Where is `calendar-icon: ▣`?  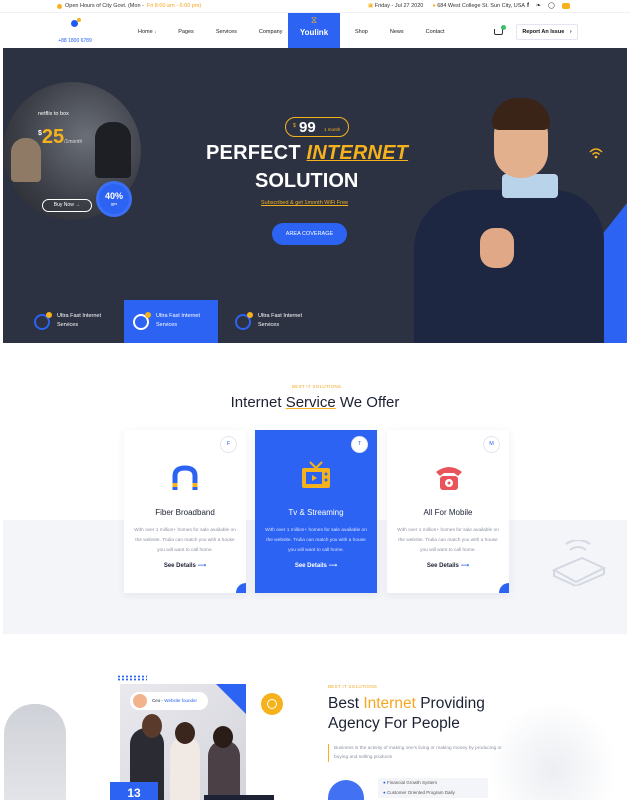 calendar-icon: ▣ is located at coordinates (371, 6).